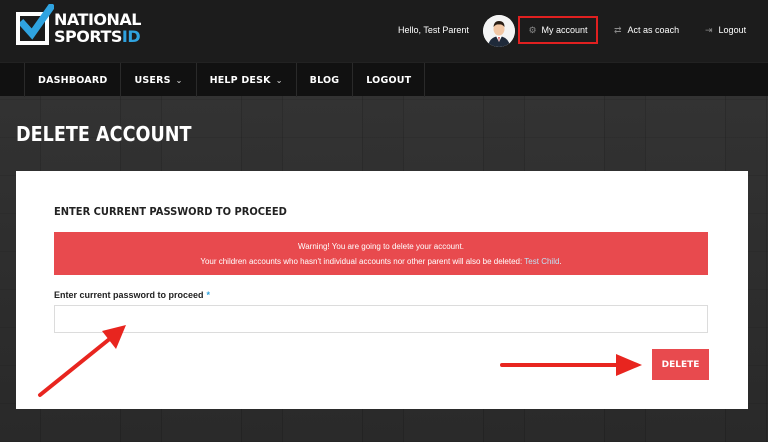  What do you see at coordinates (104, 134) in the screenshot?
I see `page-title: DELETE ACCOUNT` at bounding box center [104, 134].